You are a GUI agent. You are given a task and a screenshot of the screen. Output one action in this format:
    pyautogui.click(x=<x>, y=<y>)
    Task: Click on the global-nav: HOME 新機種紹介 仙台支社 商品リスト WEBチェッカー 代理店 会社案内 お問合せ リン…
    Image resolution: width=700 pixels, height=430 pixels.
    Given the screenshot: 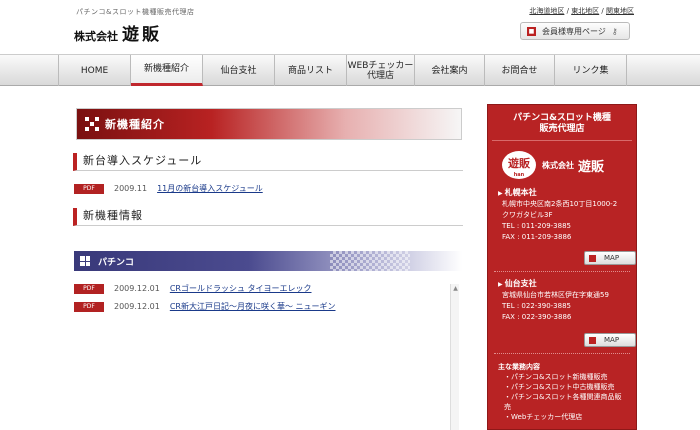 What is the action you would take?
    pyautogui.click(x=350, y=70)
    